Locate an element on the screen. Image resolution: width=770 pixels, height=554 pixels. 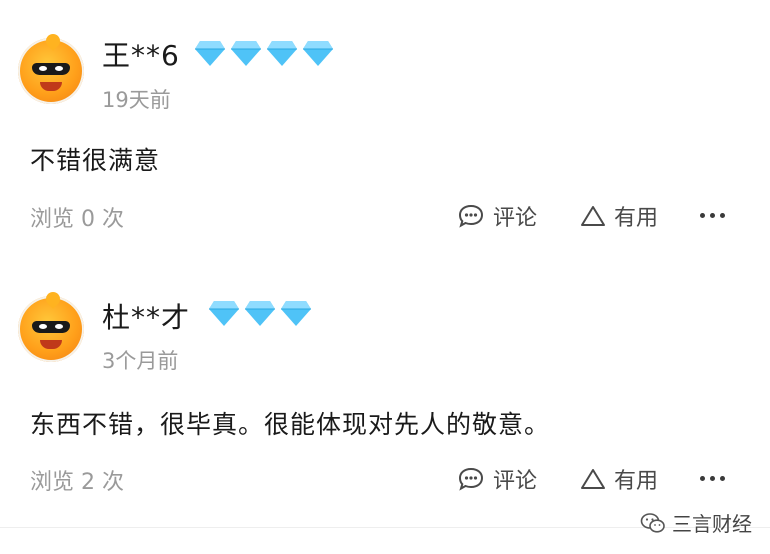
watermark-text: 三言财经 is located at coordinates (712, 524).